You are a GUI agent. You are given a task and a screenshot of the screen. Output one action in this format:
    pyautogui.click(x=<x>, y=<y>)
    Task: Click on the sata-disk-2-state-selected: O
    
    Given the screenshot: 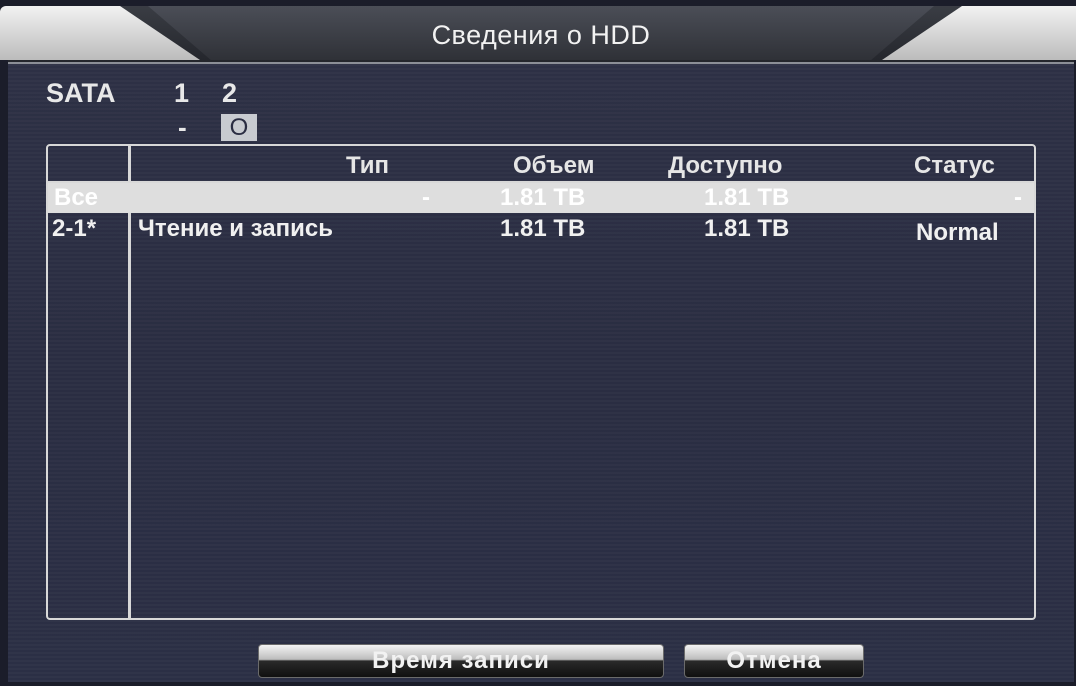 What is the action you would take?
    pyautogui.click(x=239, y=127)
    